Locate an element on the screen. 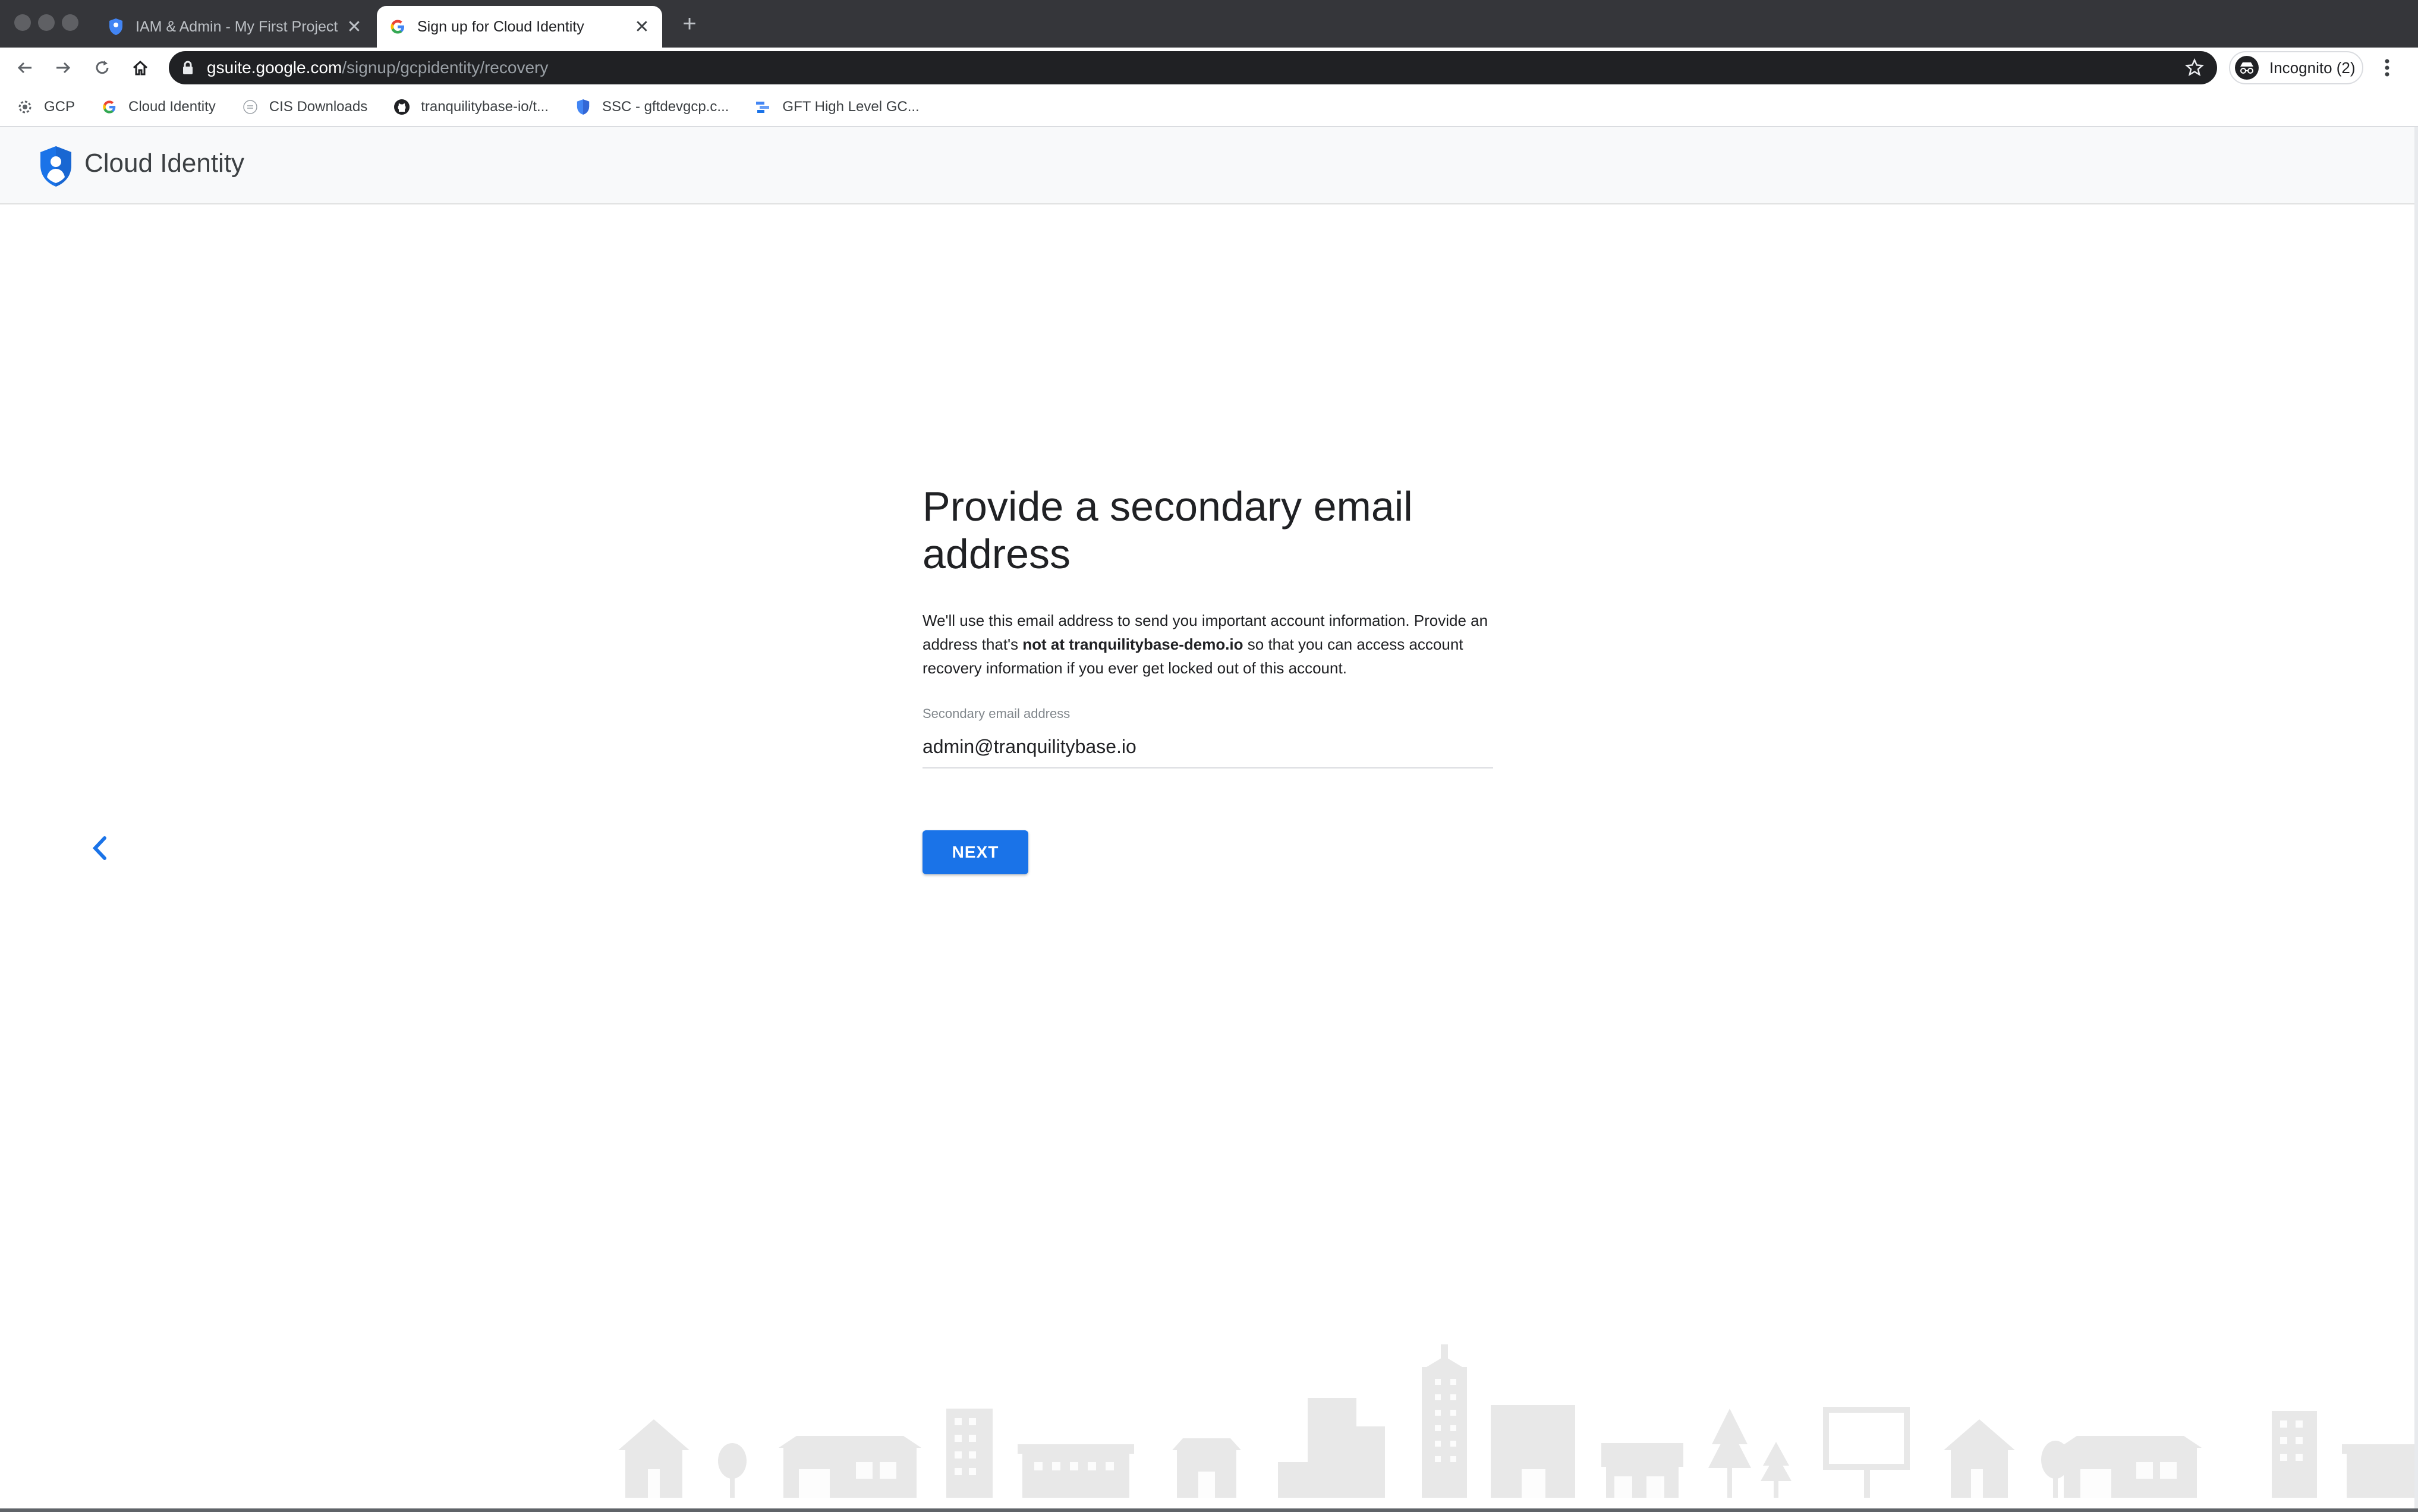 This screenshot has width=2418, height=1512. page-right-edge is located at coordinates (2416, 819).